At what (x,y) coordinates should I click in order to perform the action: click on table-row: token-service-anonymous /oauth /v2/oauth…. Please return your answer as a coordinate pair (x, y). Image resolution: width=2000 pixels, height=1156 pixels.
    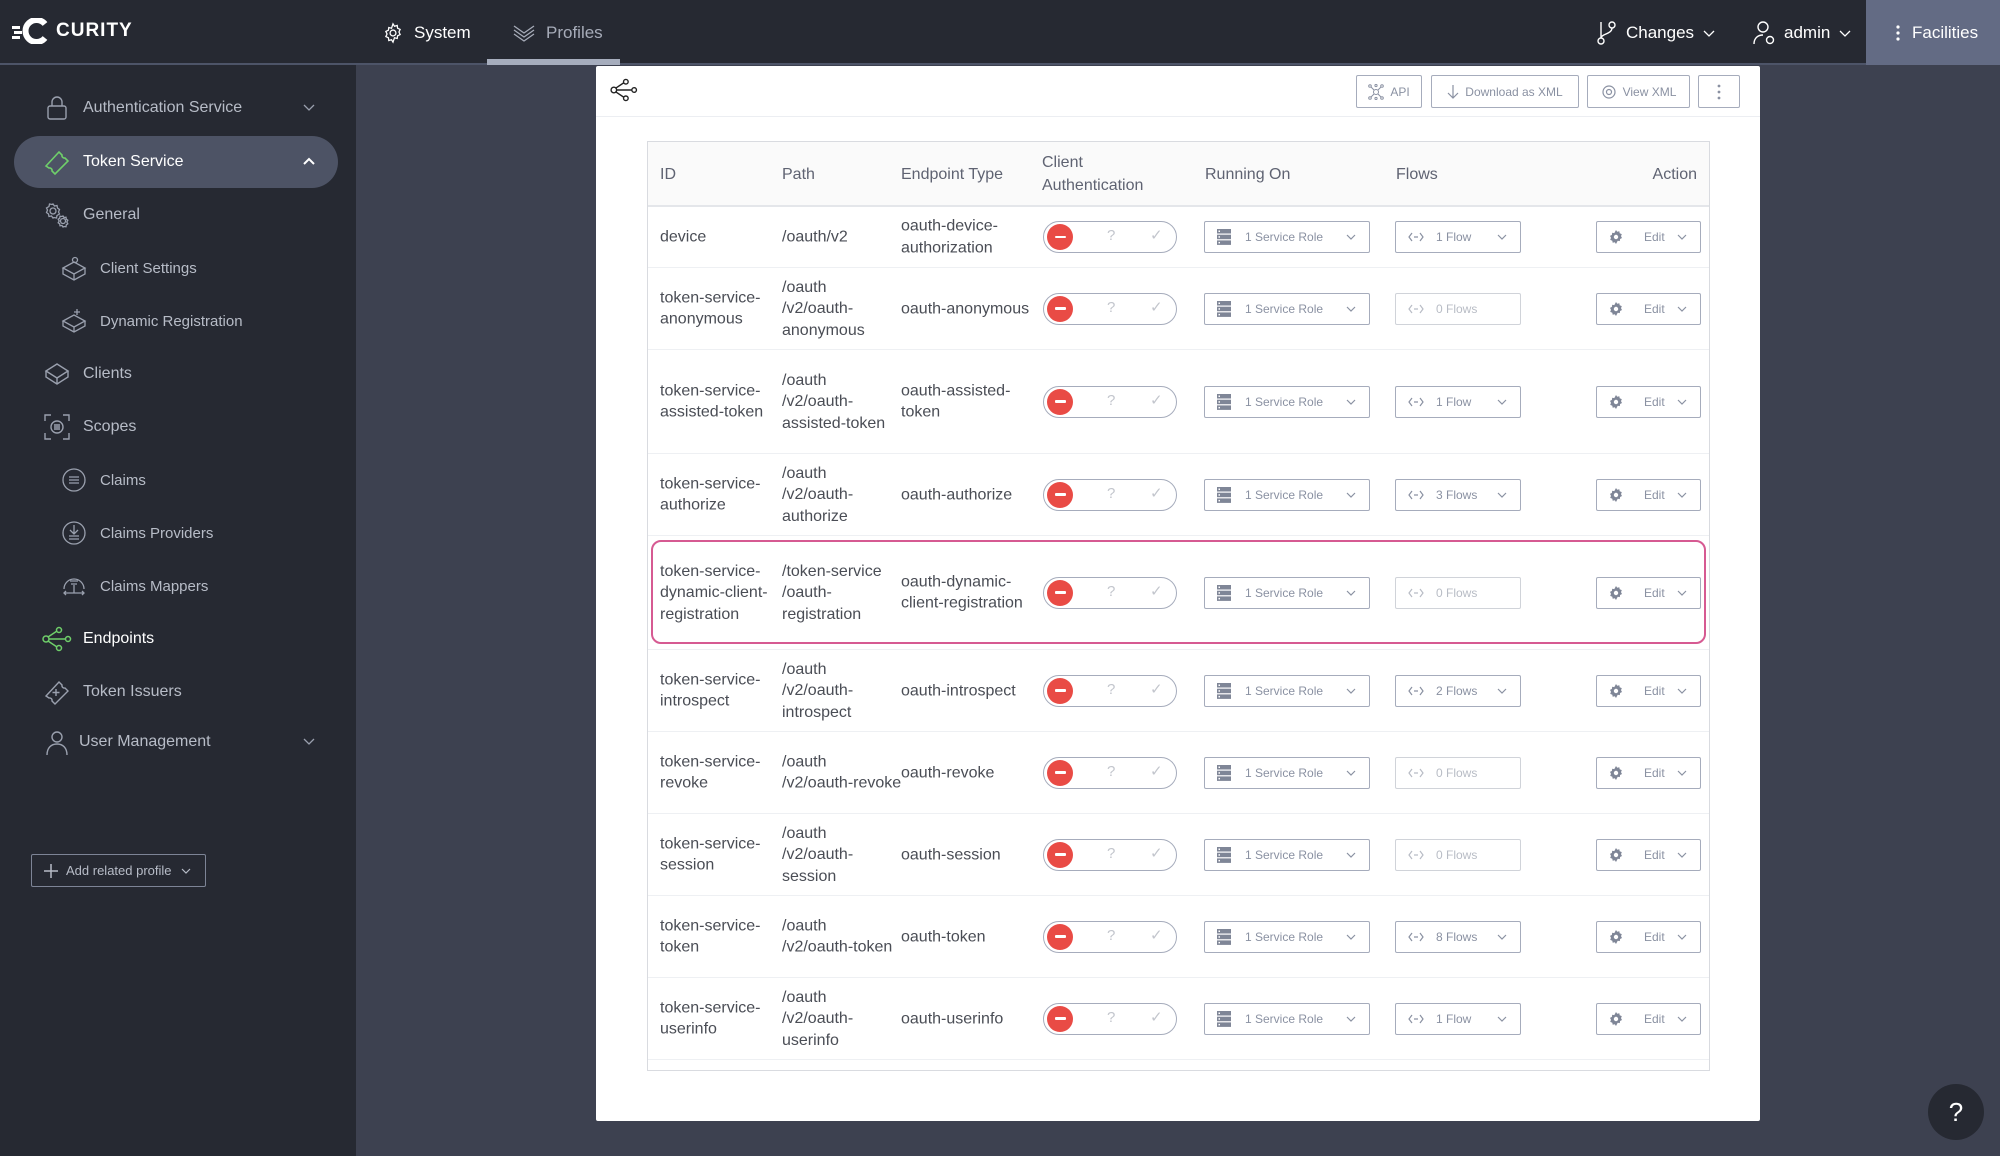
    Looking at the image, I should click on (1178, 309).